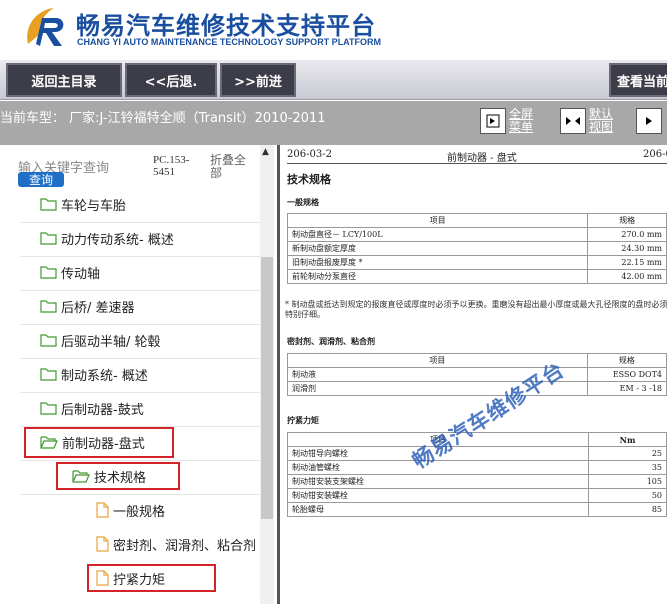 The image size is (667, 604). I want to click on table-row: 新制动盘额定厚度 24.30 mm, so click(476, 248).